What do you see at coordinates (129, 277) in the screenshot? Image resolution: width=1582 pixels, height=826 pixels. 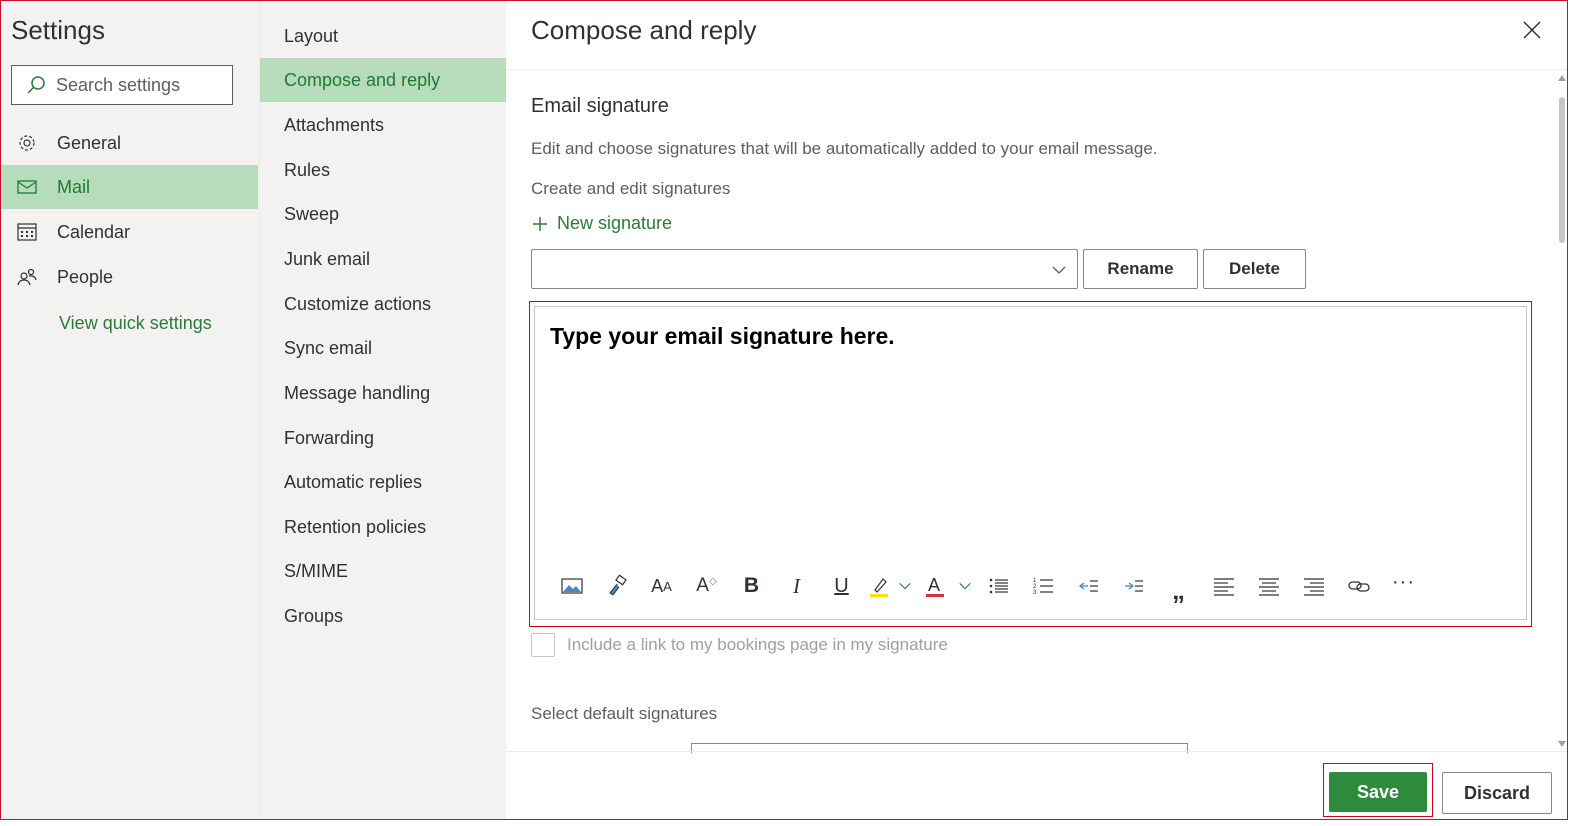 I see `sidebar-item-people: People` at bounding box center [129, 277].